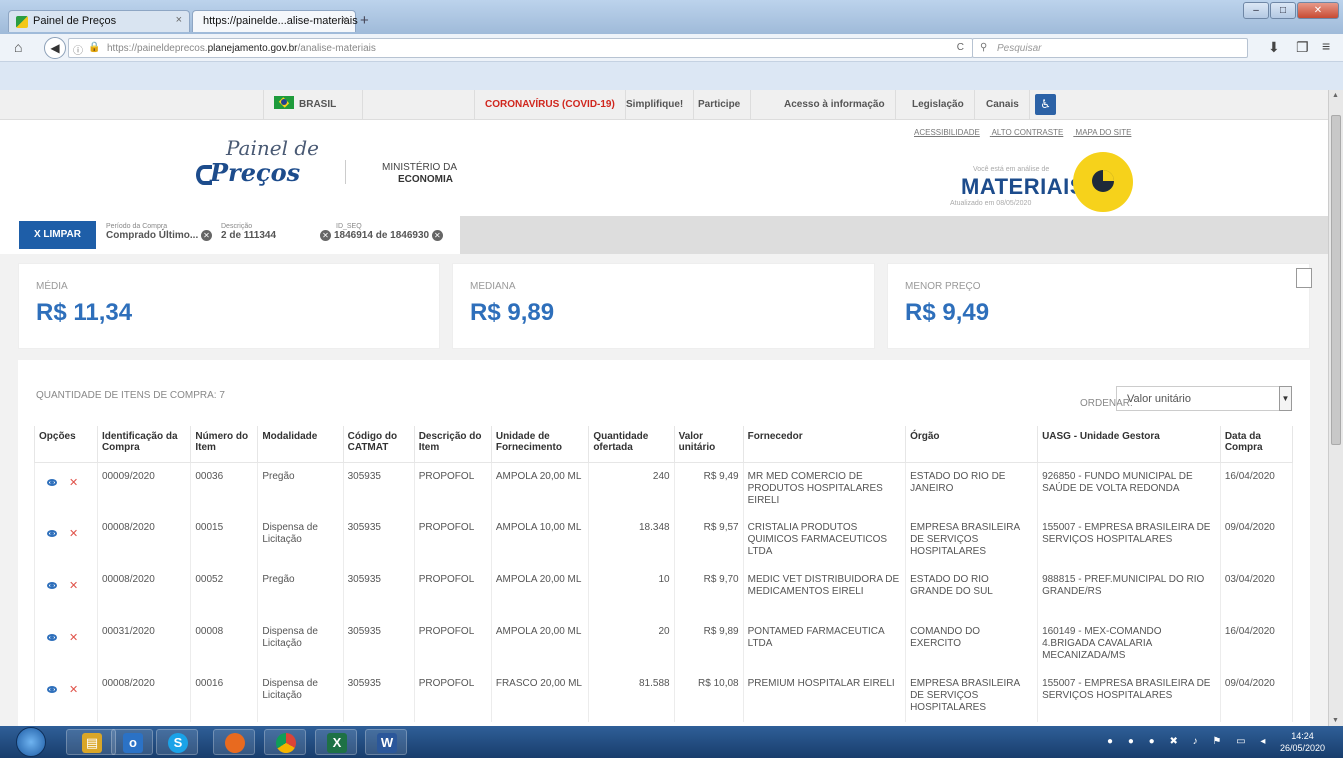 The width and height of the screenshot is (1343, 758). I want to click on taskbar-excel: X, so click(336, 742).